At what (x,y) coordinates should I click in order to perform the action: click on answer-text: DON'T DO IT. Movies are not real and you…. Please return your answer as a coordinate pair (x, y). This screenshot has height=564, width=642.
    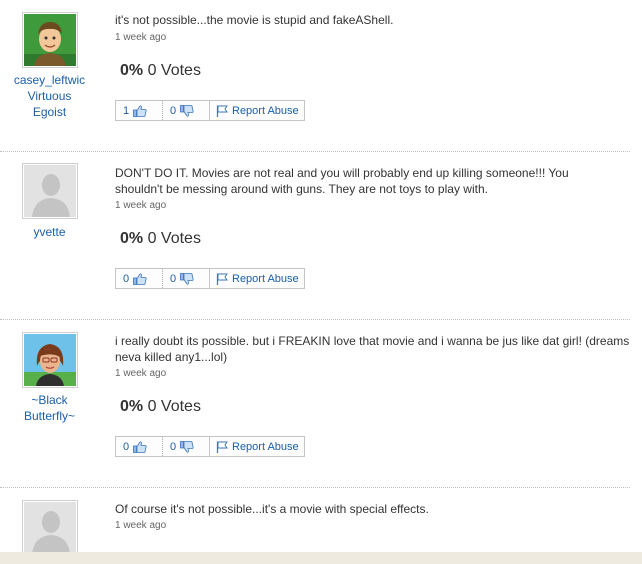
    Looking at the image, I should click on (342, 181).